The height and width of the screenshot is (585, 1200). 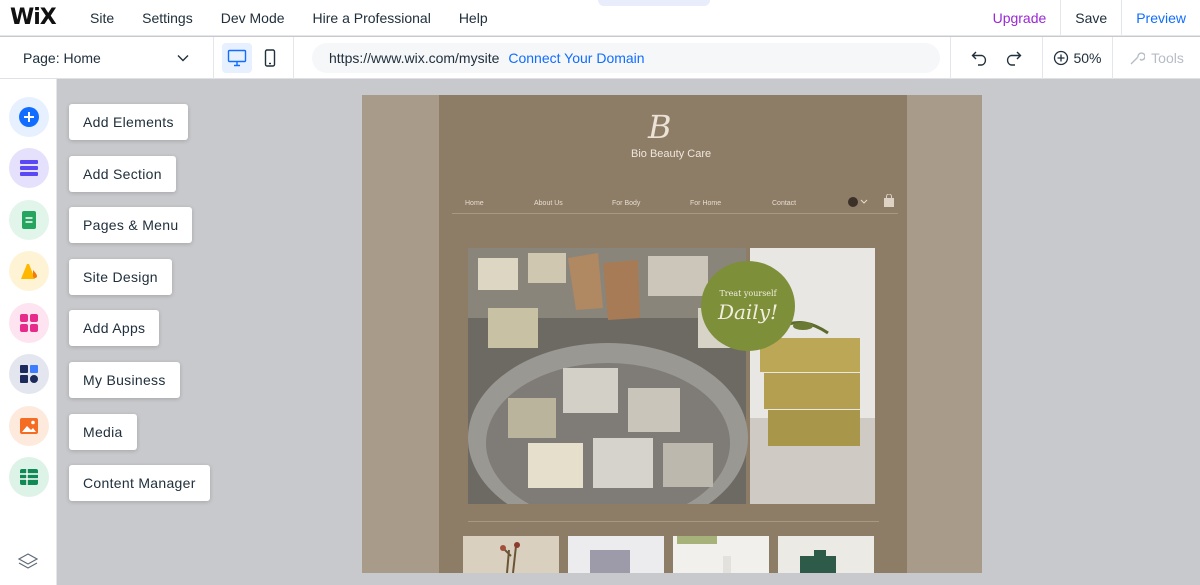 I want to click on site-design-button, so click(x=29, y=271).